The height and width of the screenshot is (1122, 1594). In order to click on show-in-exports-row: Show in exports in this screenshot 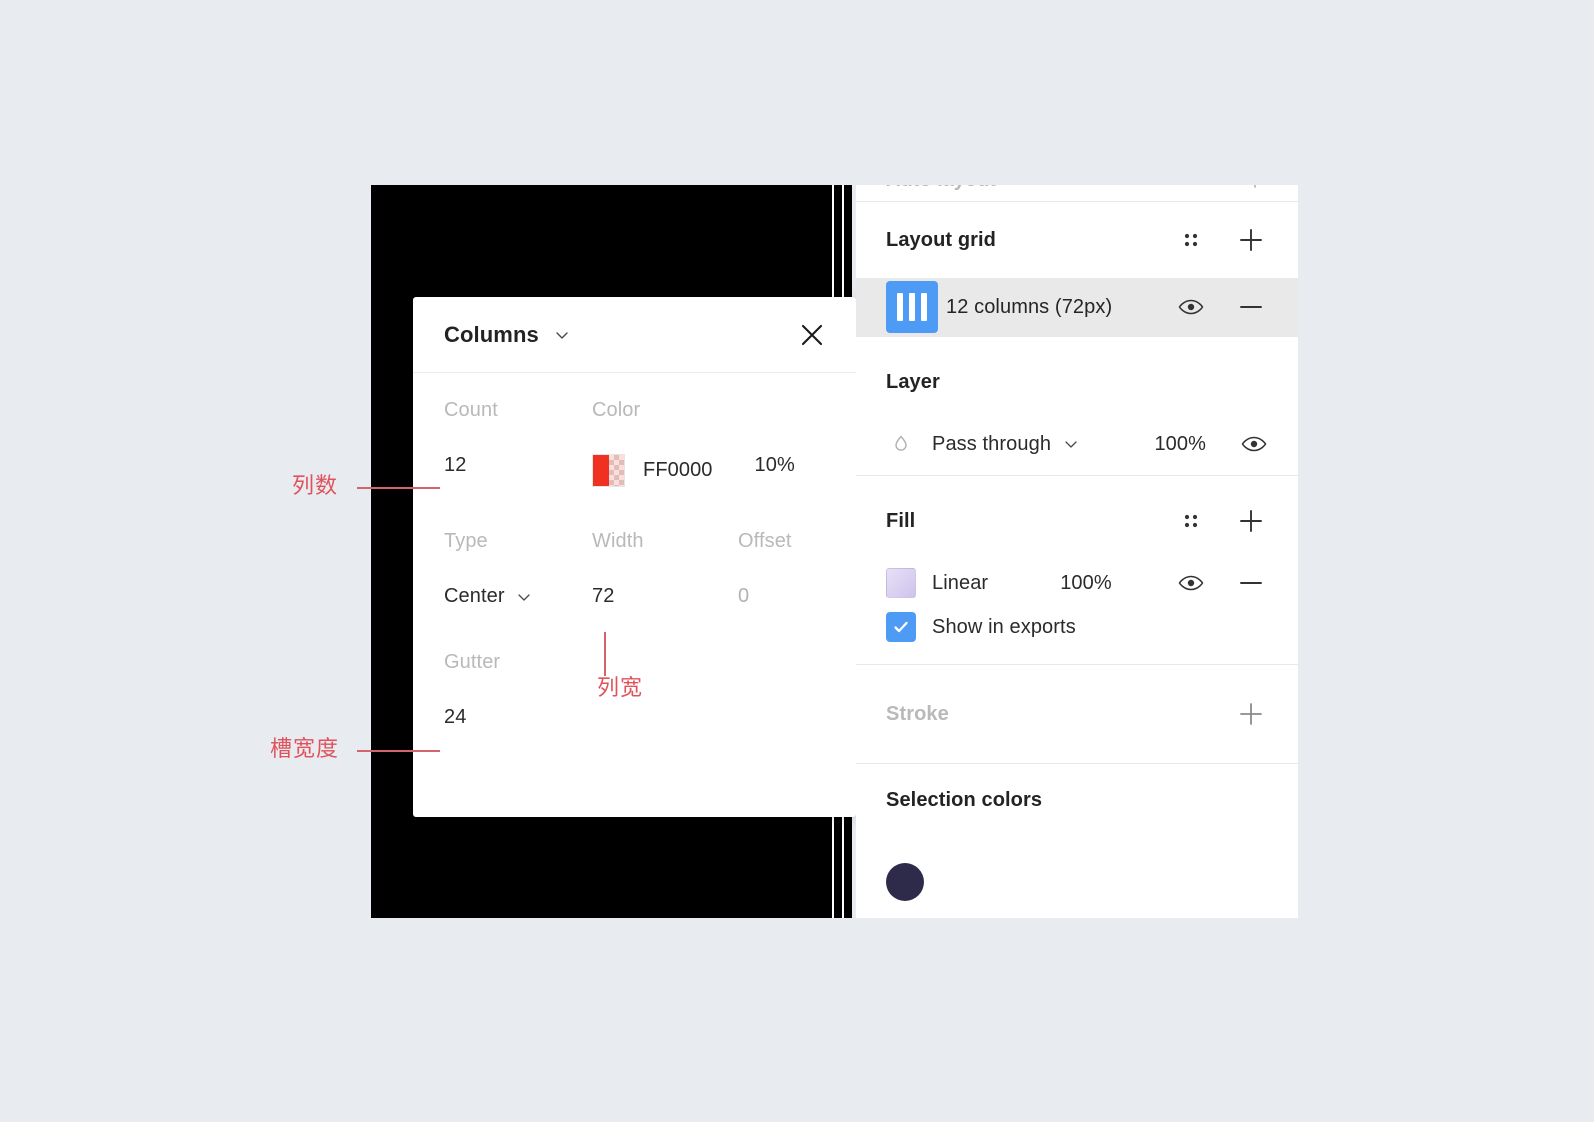, I will do `click(1077, 638)`.